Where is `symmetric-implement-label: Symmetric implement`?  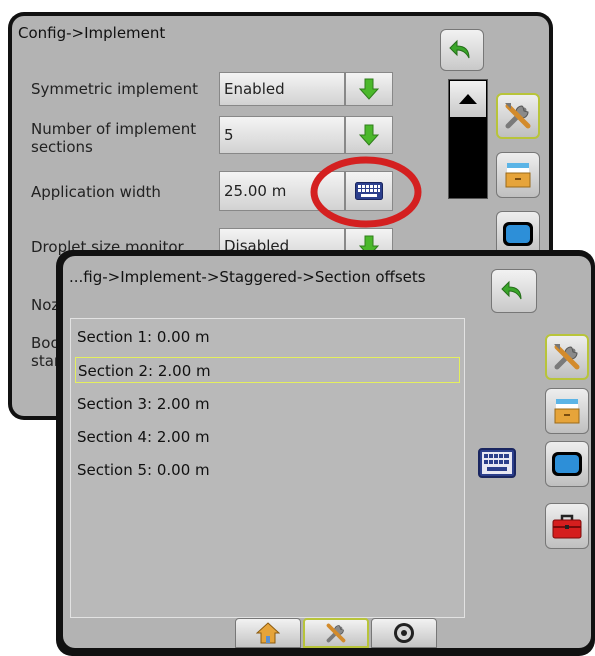 symmetric-implement-label: Symmetric implement is located at coordinates (115, 89).